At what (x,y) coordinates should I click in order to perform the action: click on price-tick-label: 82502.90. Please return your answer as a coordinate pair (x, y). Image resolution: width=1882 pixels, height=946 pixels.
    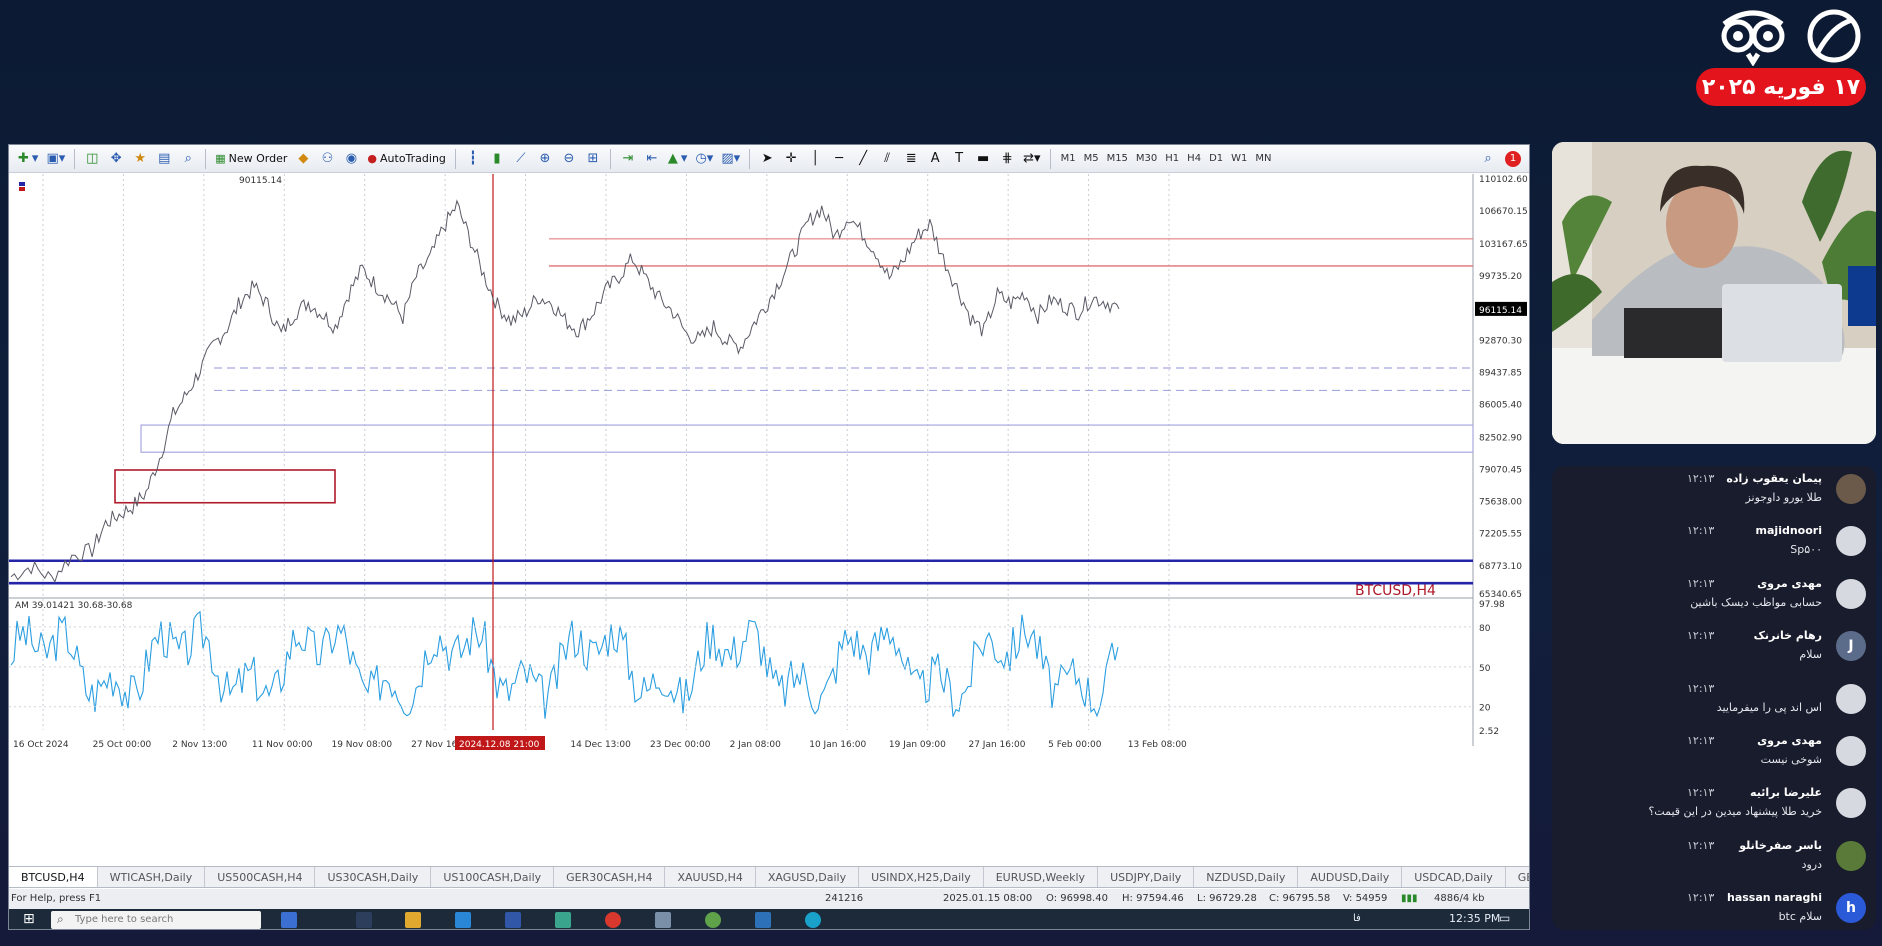
    Looking at the image, I should click on (1500, 438).